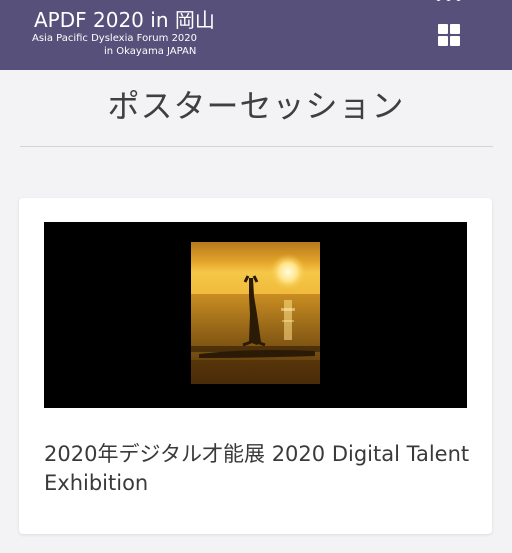  What do you see at coordinates (115, 38) in the screenshot?
I see `site-logo-subtitle: Asia Pacific Dyslexia Forum 2020` at bounding box center [115, 38].